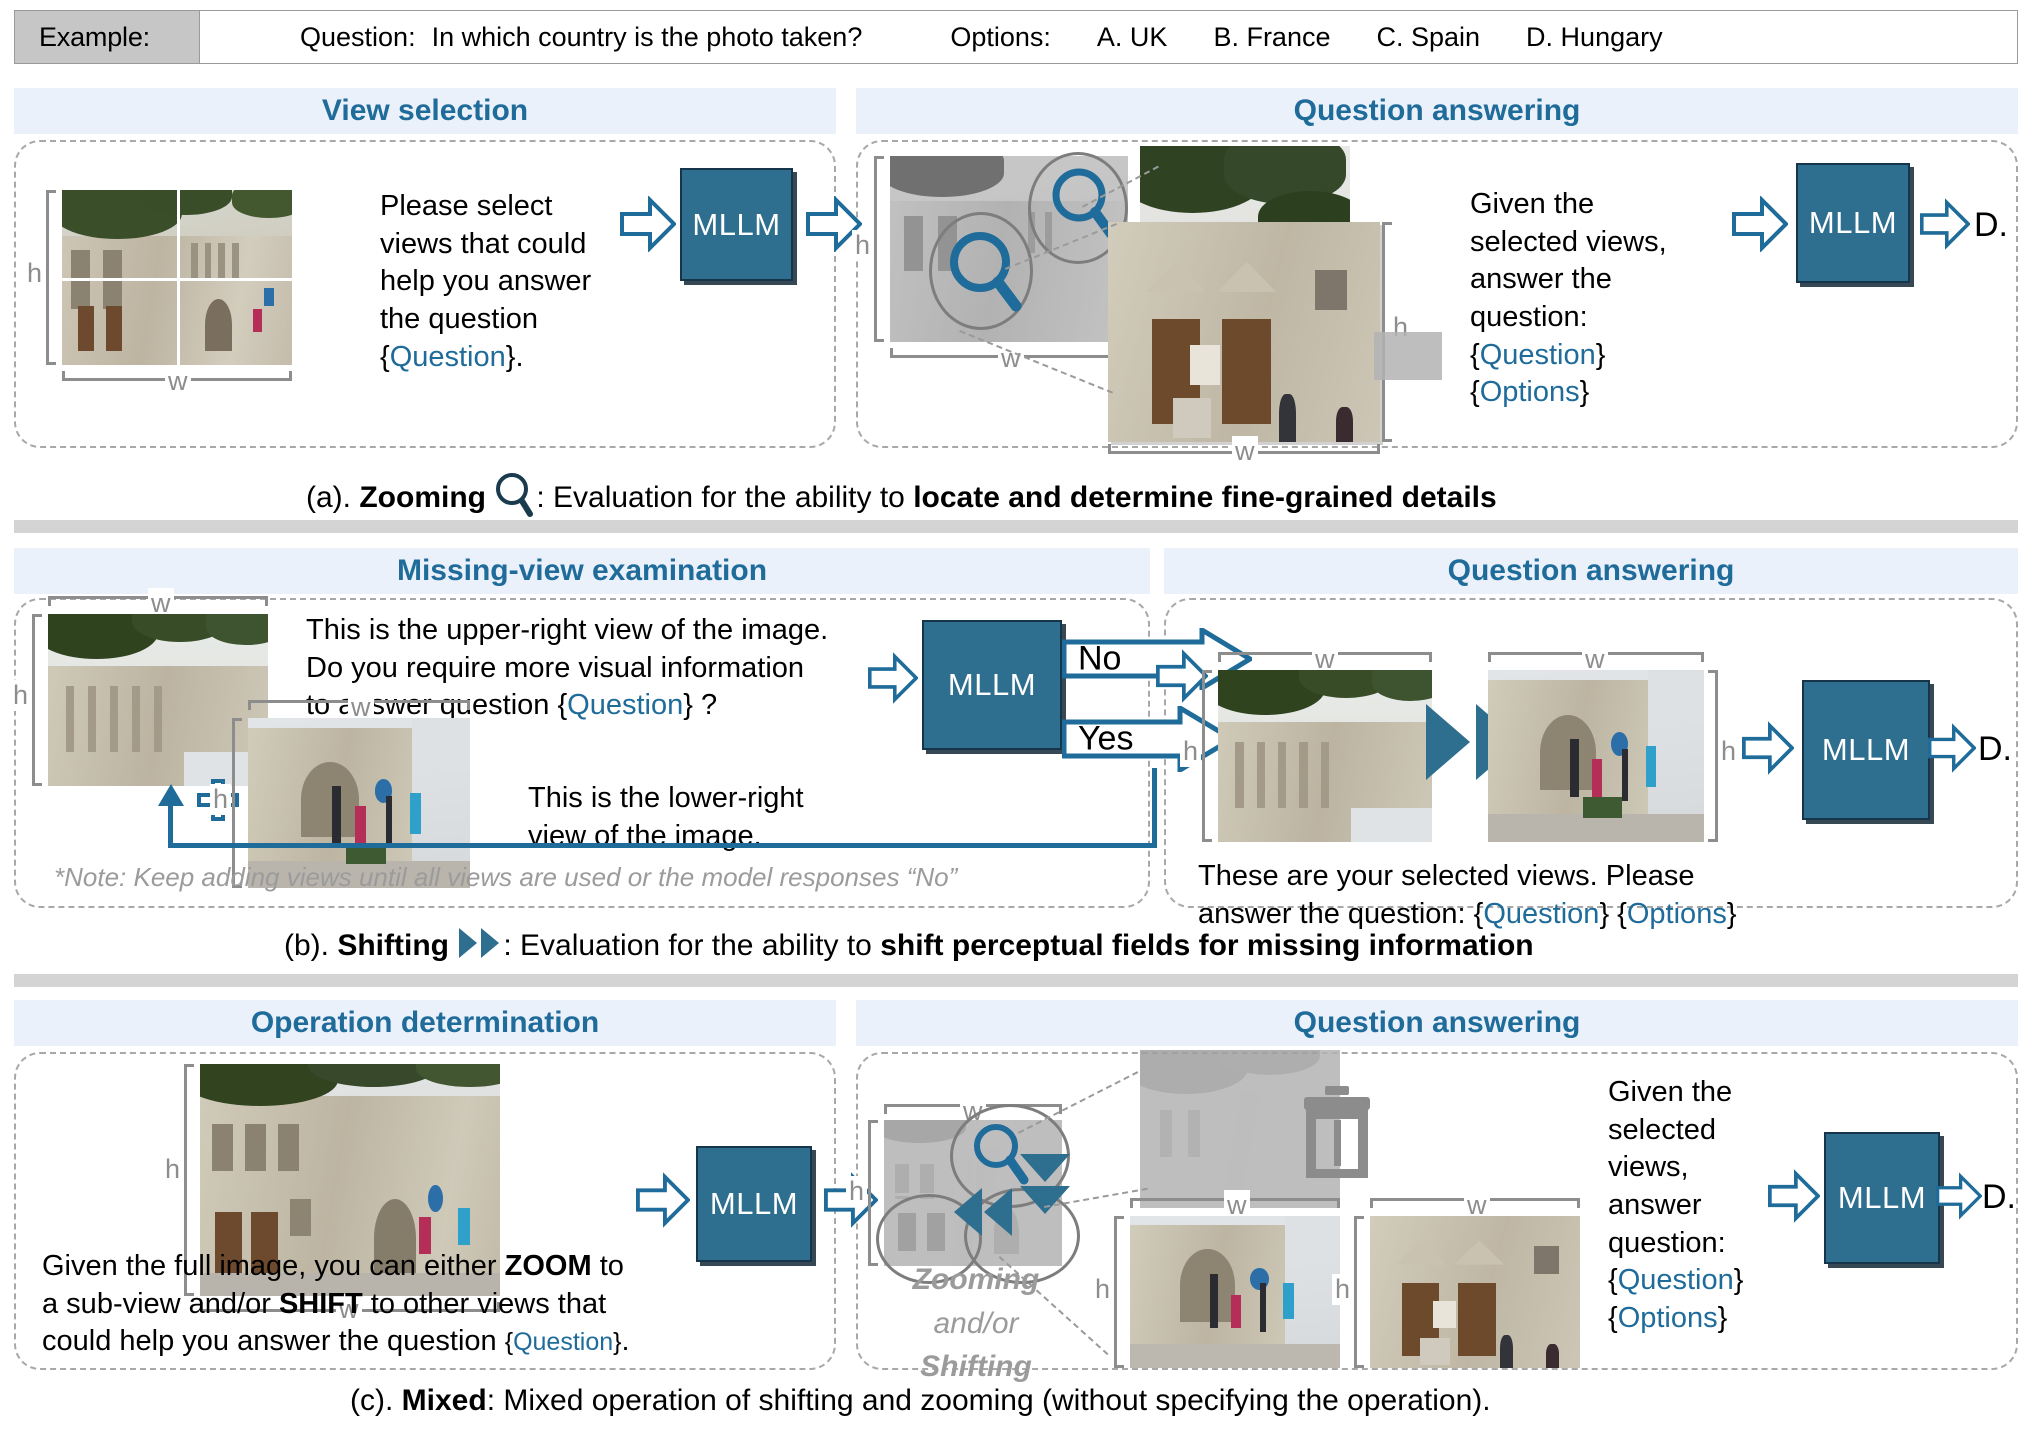 The width and height of the screenshot is (2032, 1430). What do you see at coordinates (35, 273) in the screenshot?
I see `height-label-a1: h` at bounding box center [35, 273].